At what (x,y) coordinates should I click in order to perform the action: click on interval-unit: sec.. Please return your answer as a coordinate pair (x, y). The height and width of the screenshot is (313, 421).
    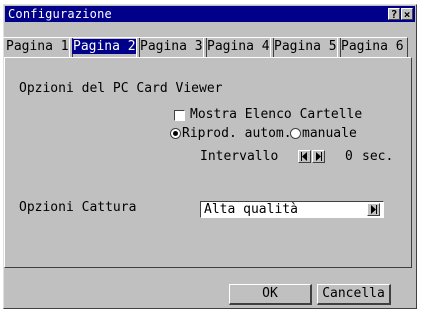
    Looking at the image, I should click on (378, 156).